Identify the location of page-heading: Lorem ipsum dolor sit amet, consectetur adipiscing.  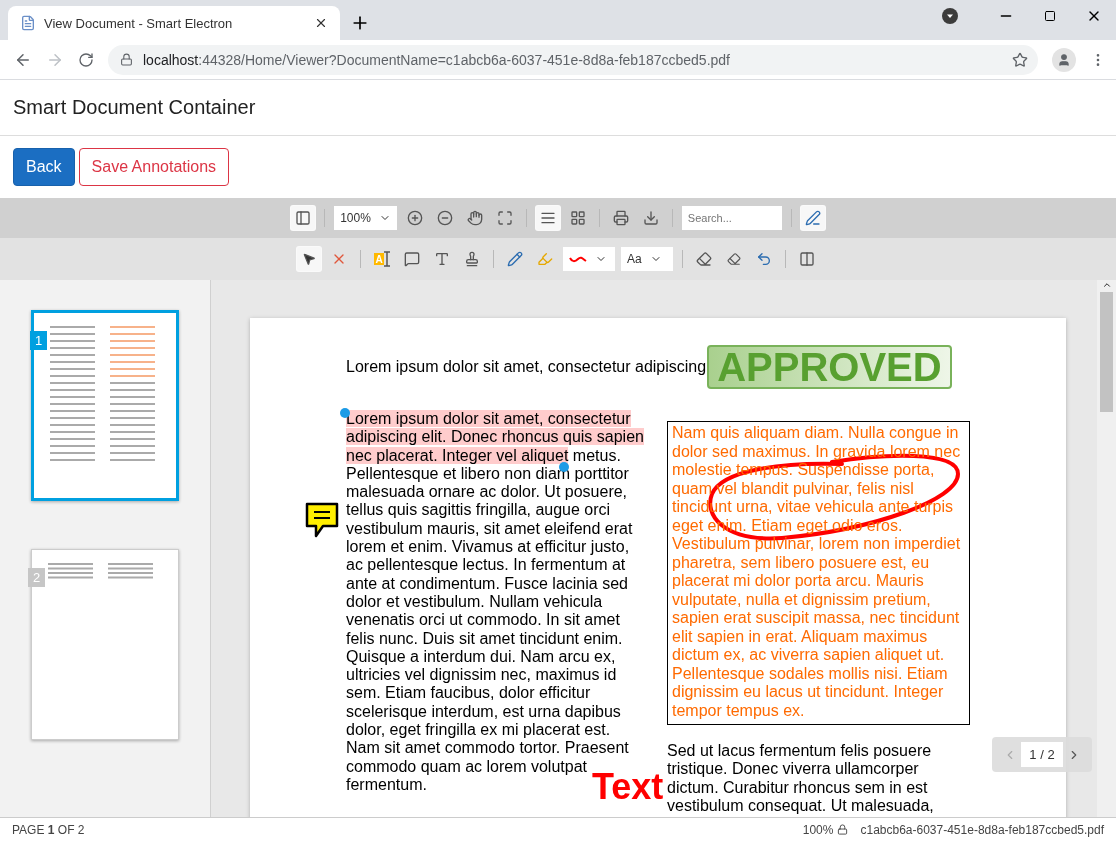
(526, 367).